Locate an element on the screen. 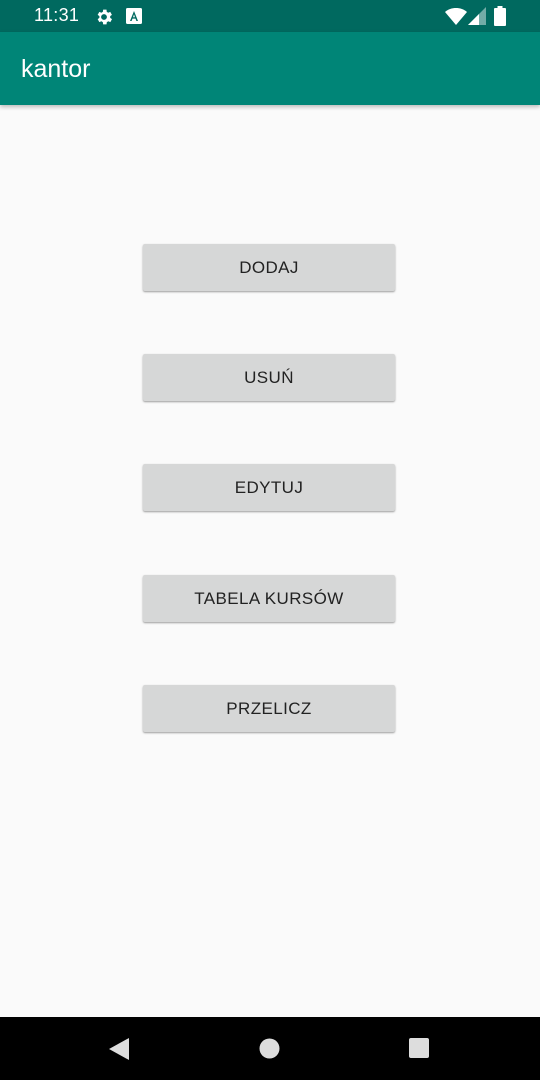 The image size is (540, 1080). status-time: 11:31 is located at coordinates (57, 15).